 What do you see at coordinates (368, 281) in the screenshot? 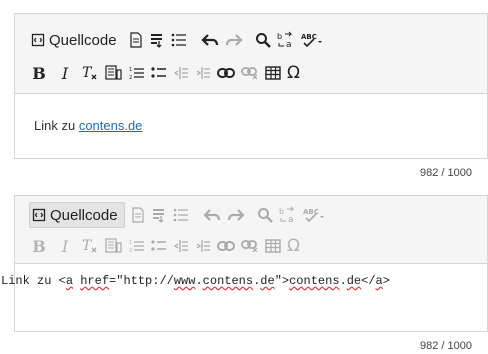
I see `source-text-segment: </` at bounding box center [368, 281].